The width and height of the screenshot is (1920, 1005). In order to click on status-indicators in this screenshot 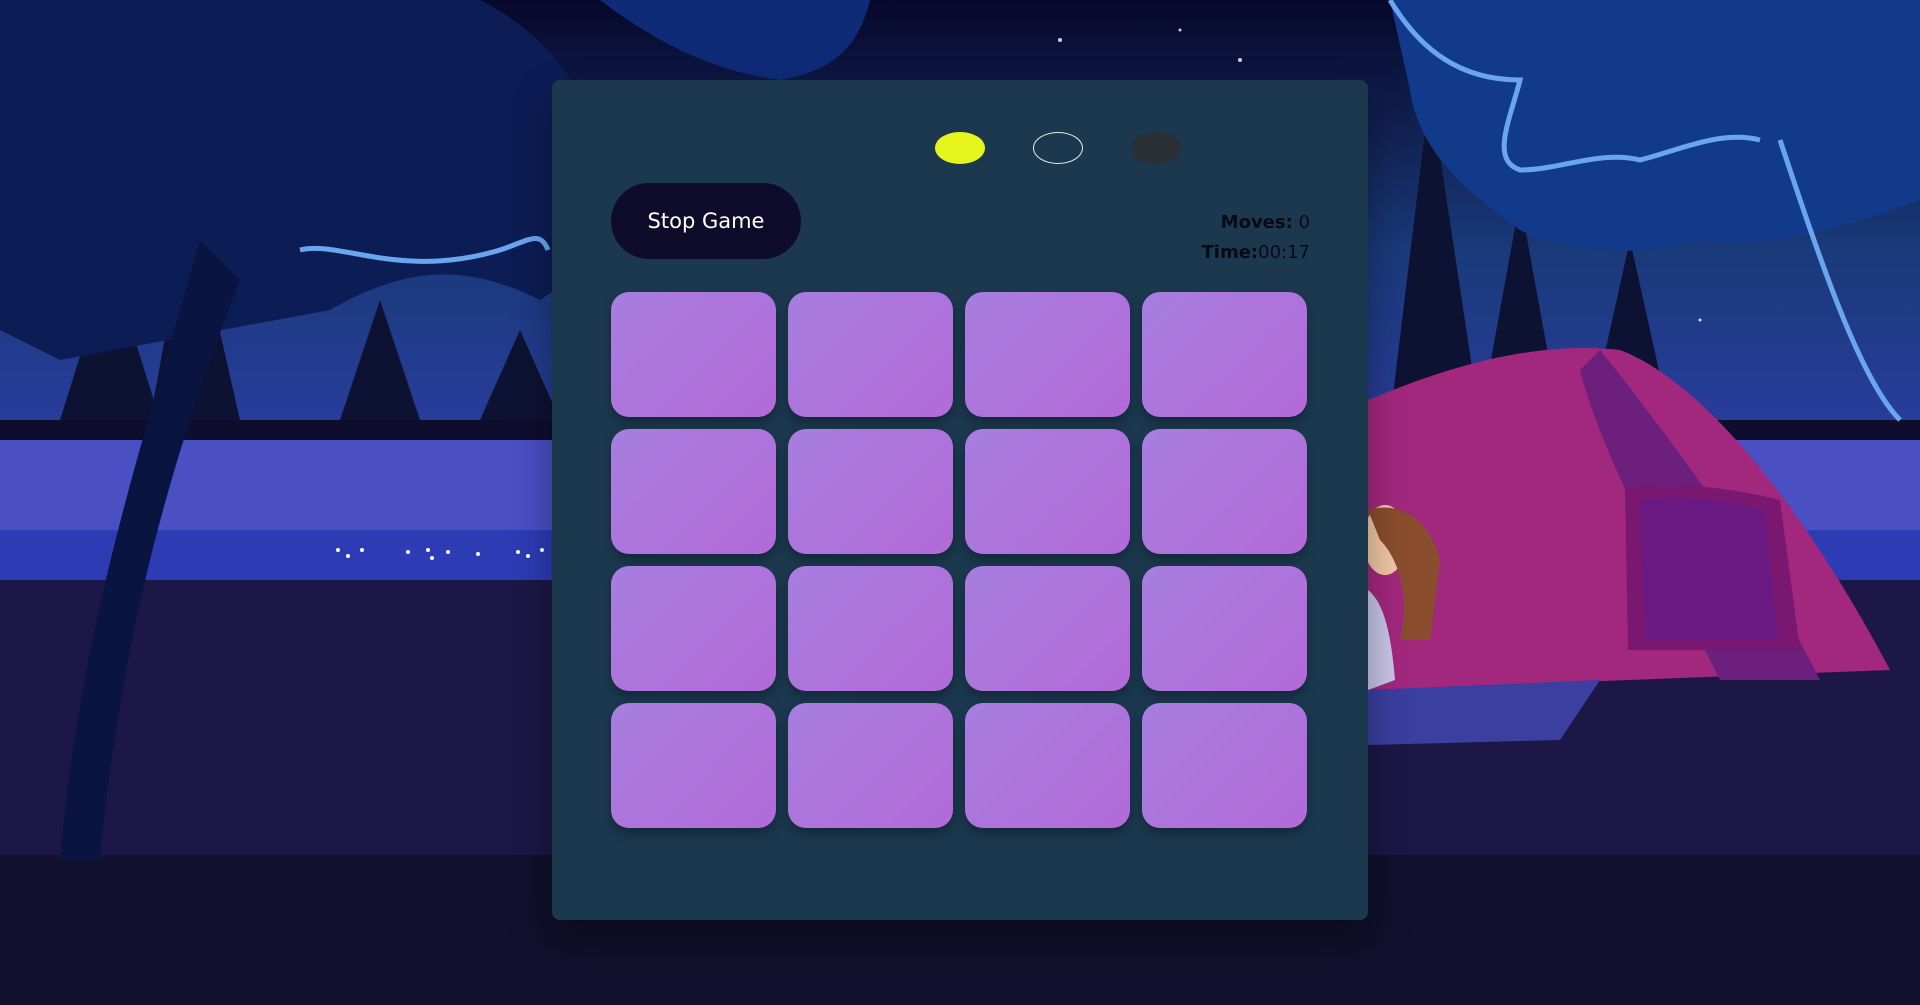, I will do `click(1082, 148)`.